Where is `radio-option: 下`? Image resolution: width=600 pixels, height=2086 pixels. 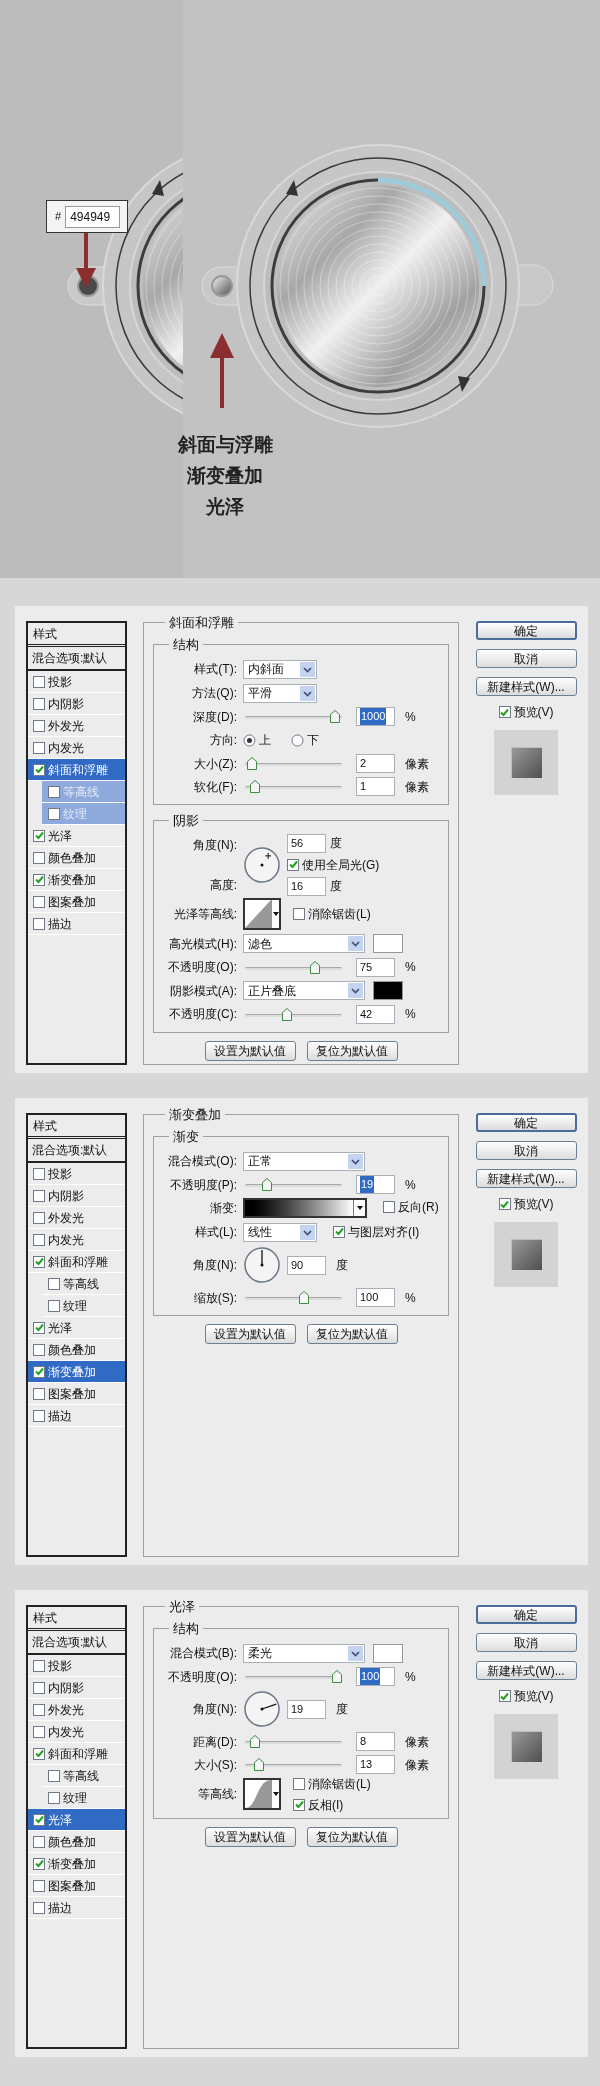
radio-option: 下 is located at coordinates (305, 740).